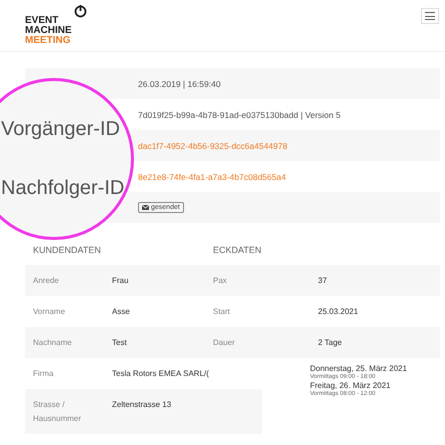 The width and height of the screenshot is (445, 445). I want to click on field-label: Vorname, so click(49, 311).